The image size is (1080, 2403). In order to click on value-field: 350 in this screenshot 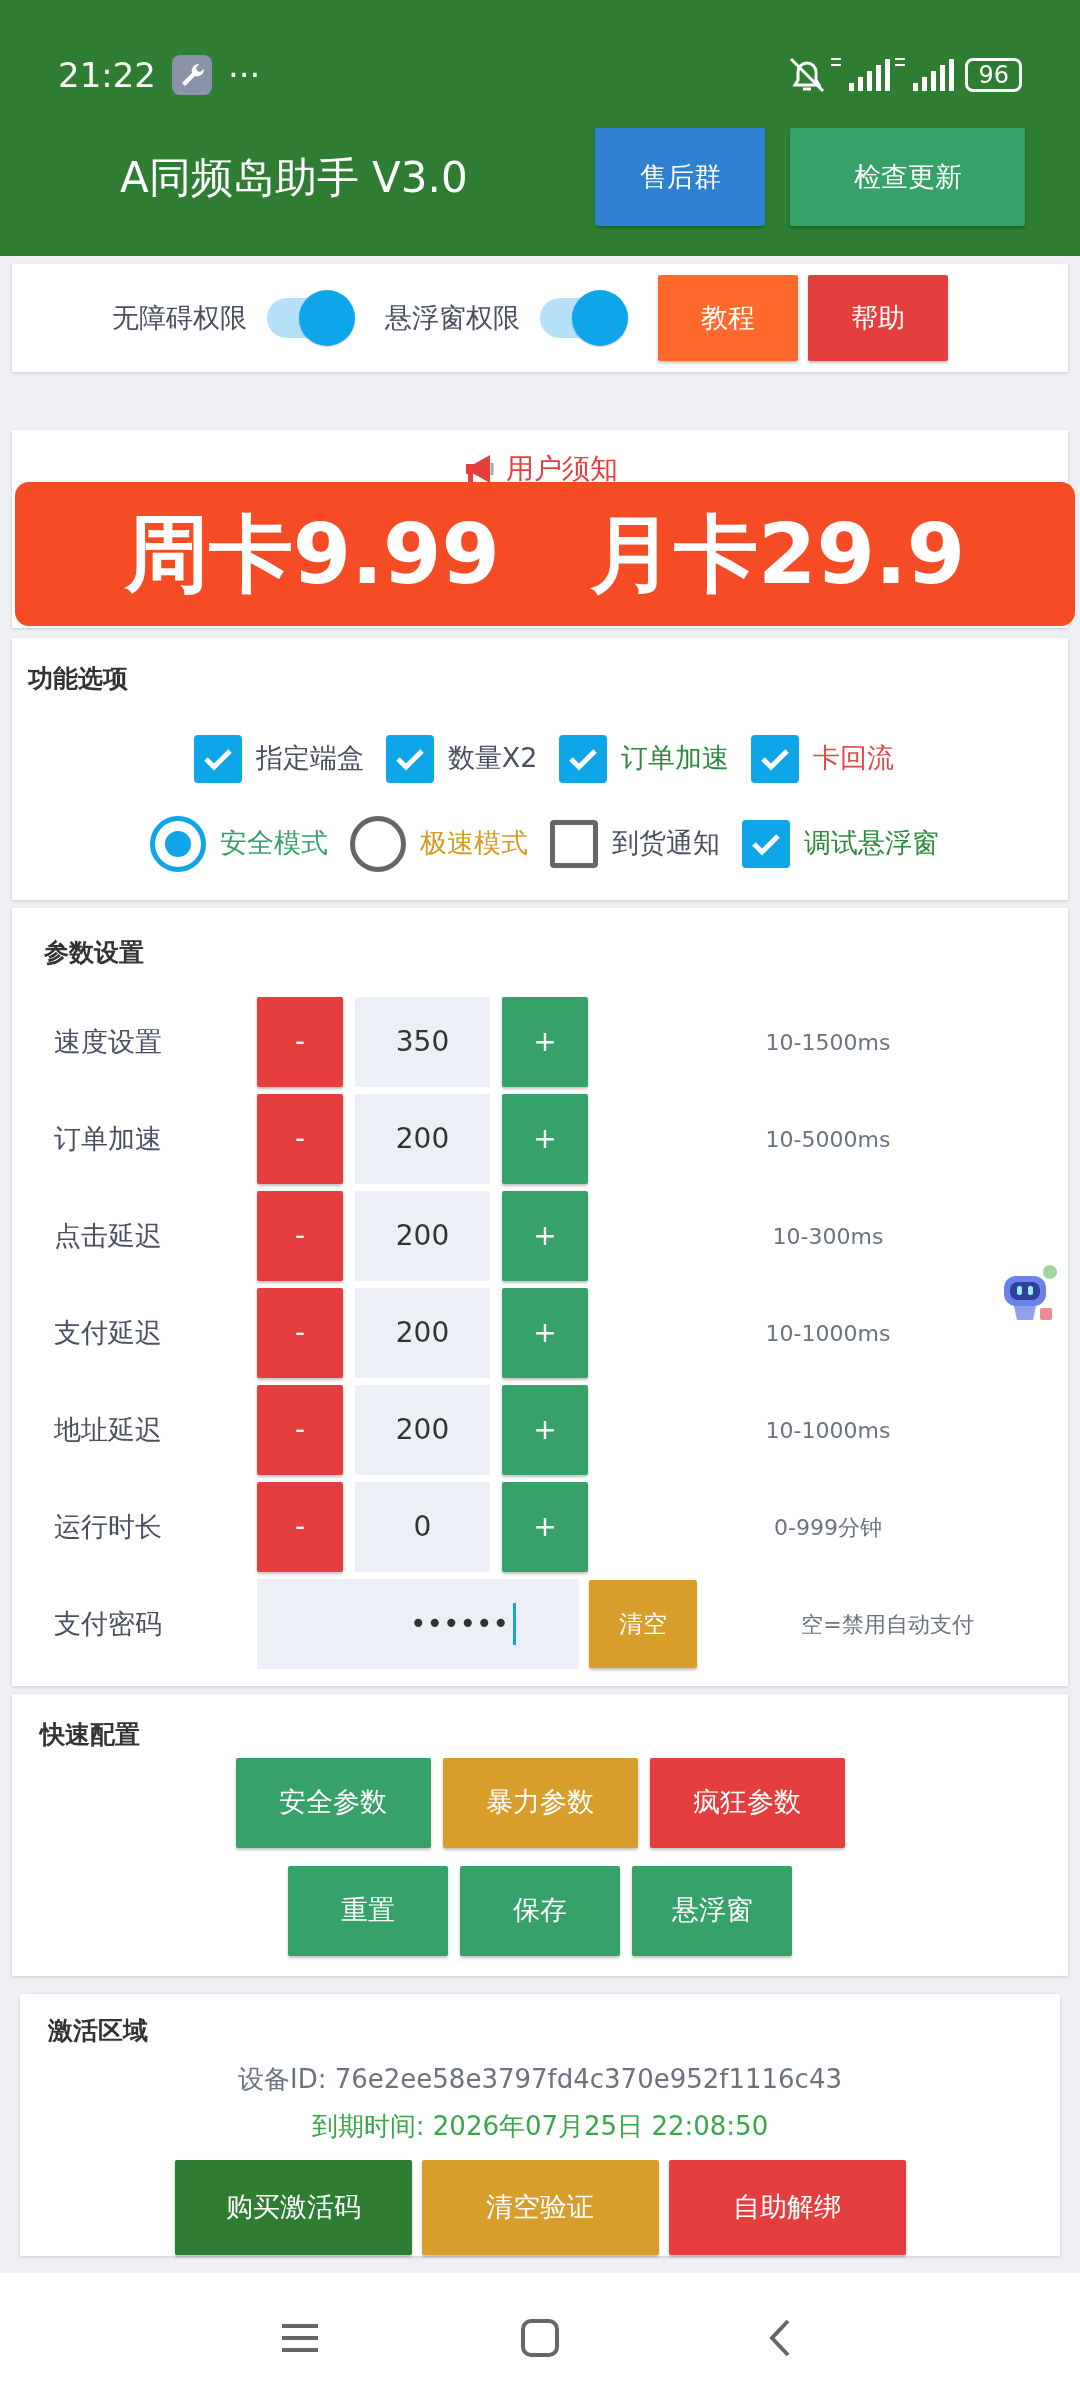, I will do `click(422, 1042)`.